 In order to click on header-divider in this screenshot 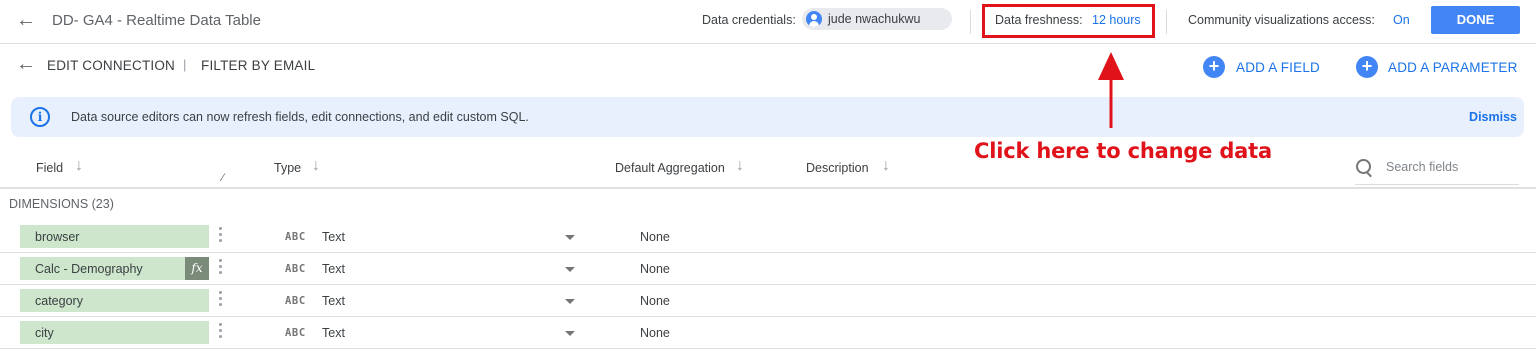, I will do `click(768, 188)`.